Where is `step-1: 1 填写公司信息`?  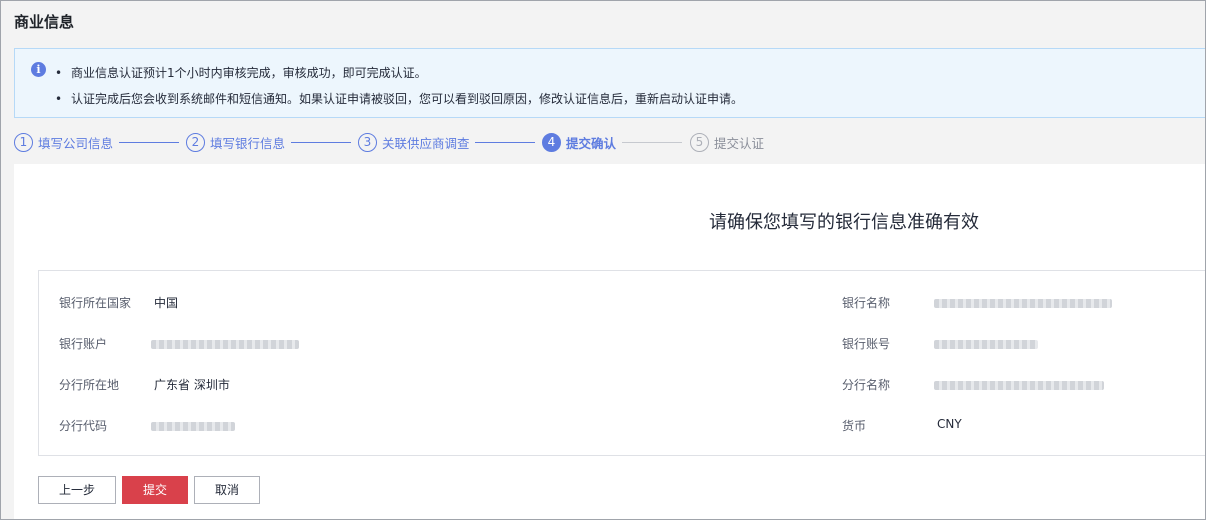
step-1: 1 填写公司信息 is located at coordinates (63, 142).